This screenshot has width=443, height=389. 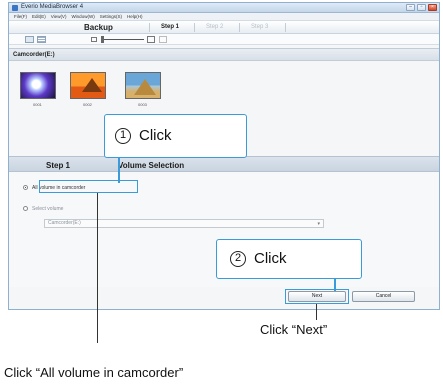 What do you see at coordinates (64, 223) in the screenshot?
I see `volume-select-value: Camcorder(E:)` at bounding box center [64, 223].